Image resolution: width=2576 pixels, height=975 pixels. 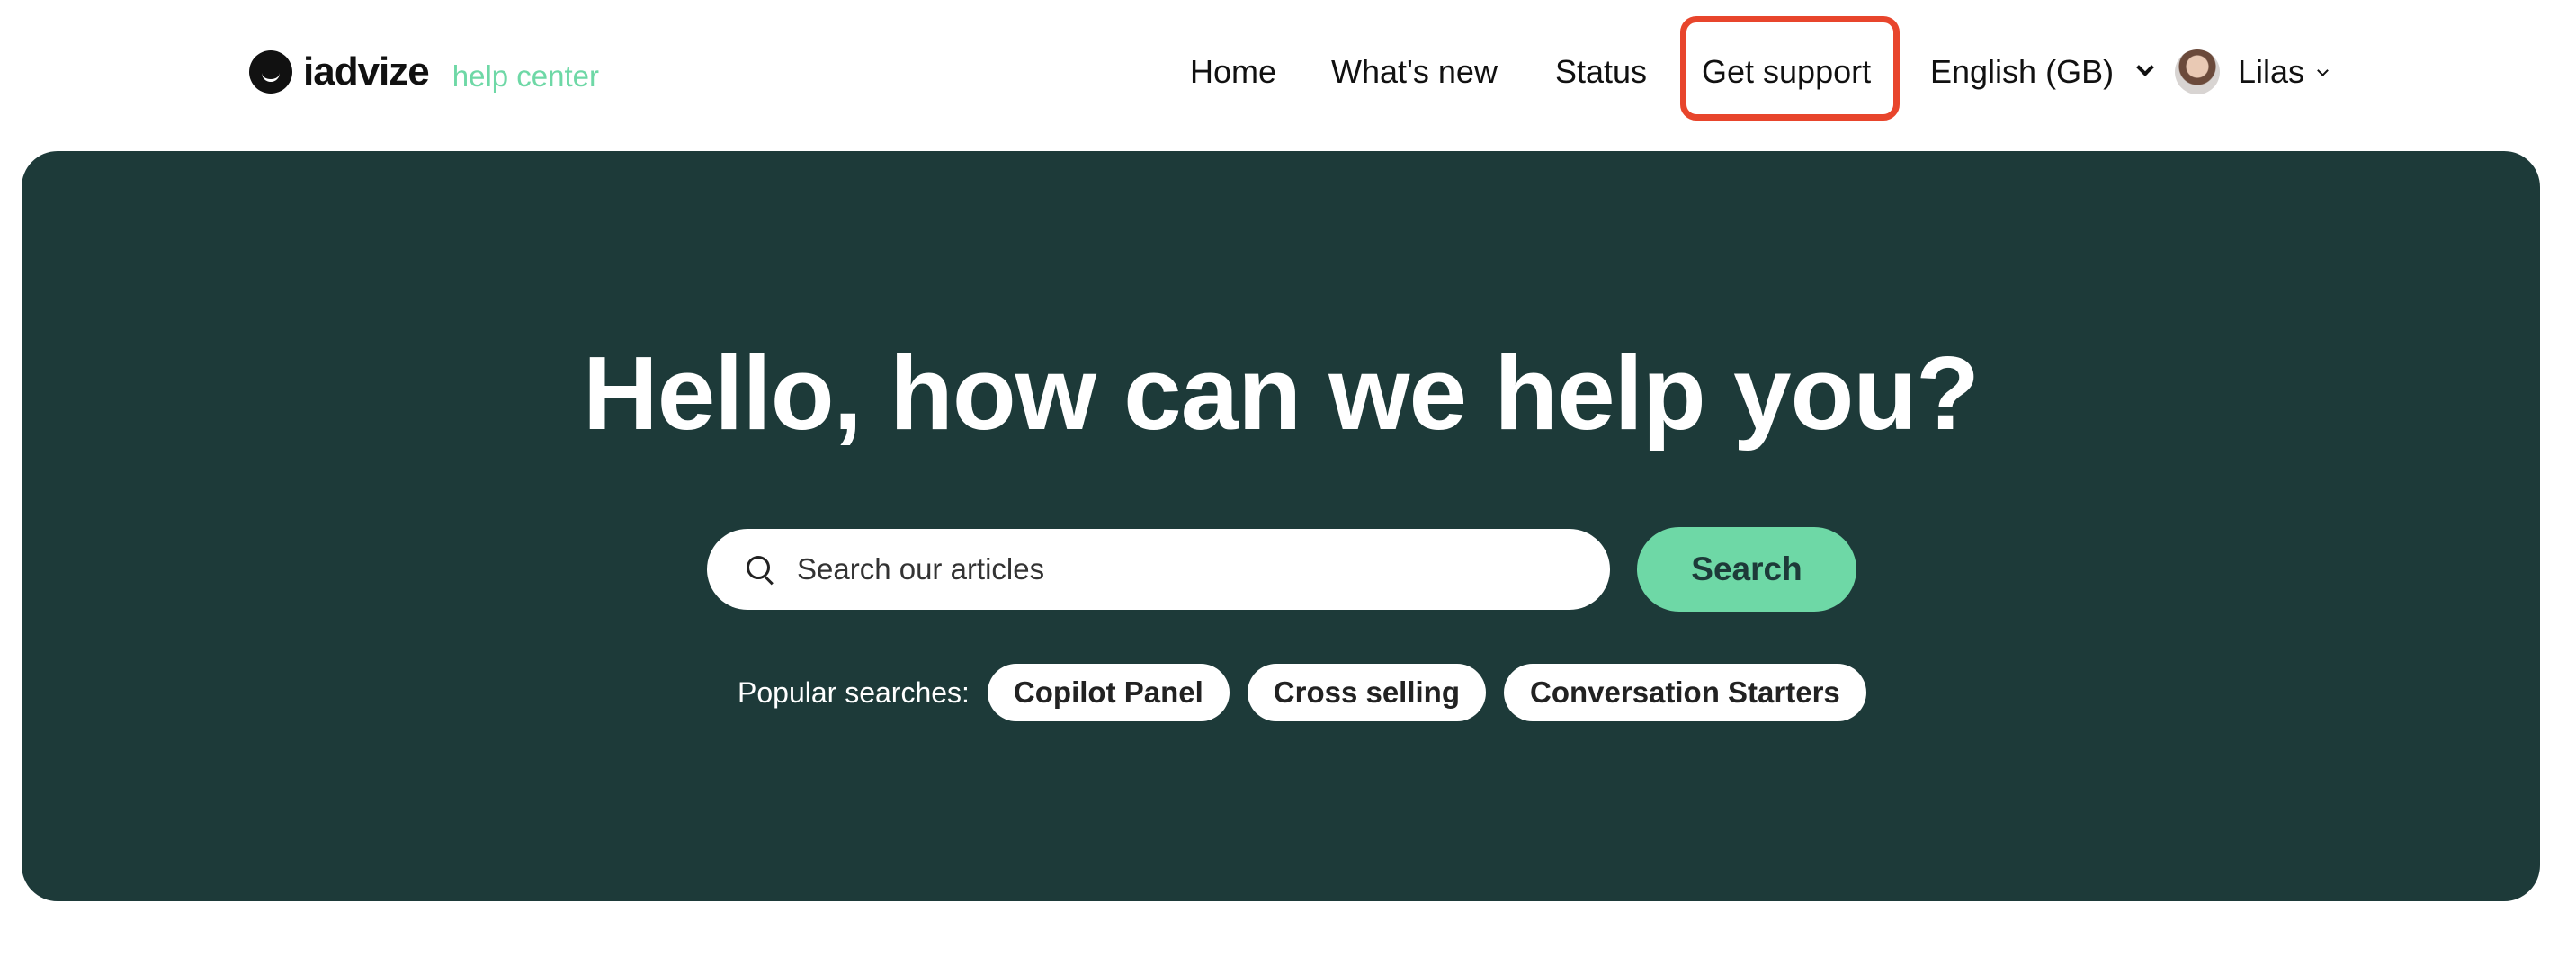 I want to click on nav-get-support: Get support, so click(x=1786, y=72).